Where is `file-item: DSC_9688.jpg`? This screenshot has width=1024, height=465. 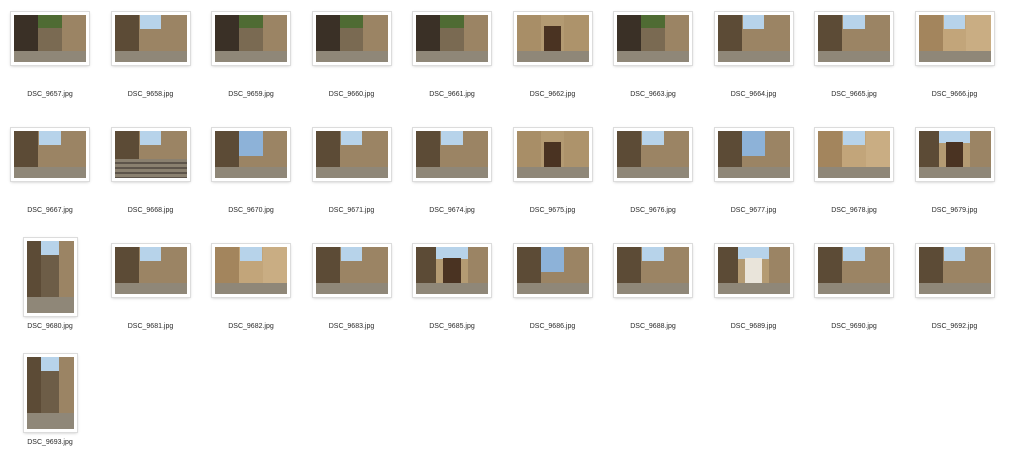
file-item: DSC_9688.jpg is located at coordinates (653, 292).